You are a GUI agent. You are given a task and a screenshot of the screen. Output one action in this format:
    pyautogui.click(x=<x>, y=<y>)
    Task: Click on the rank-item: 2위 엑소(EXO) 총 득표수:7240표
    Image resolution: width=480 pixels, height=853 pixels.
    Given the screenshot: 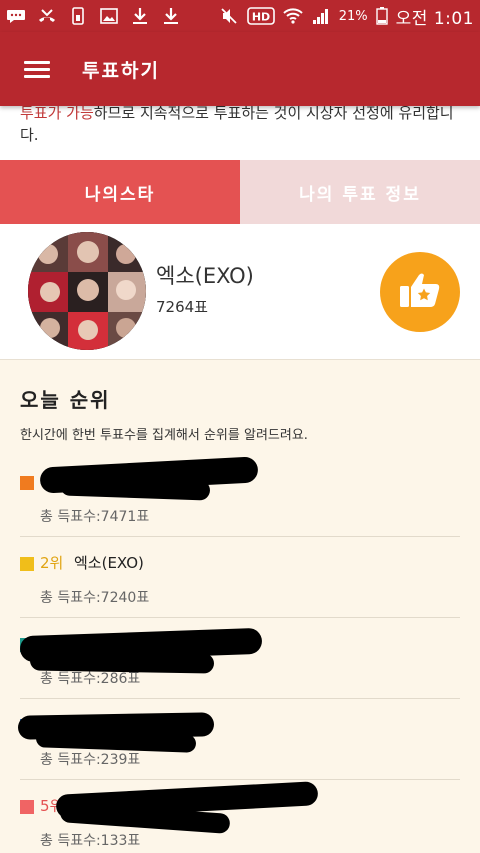 What is the action you would take?
    pyautogui.click(x=240, y=577)
    